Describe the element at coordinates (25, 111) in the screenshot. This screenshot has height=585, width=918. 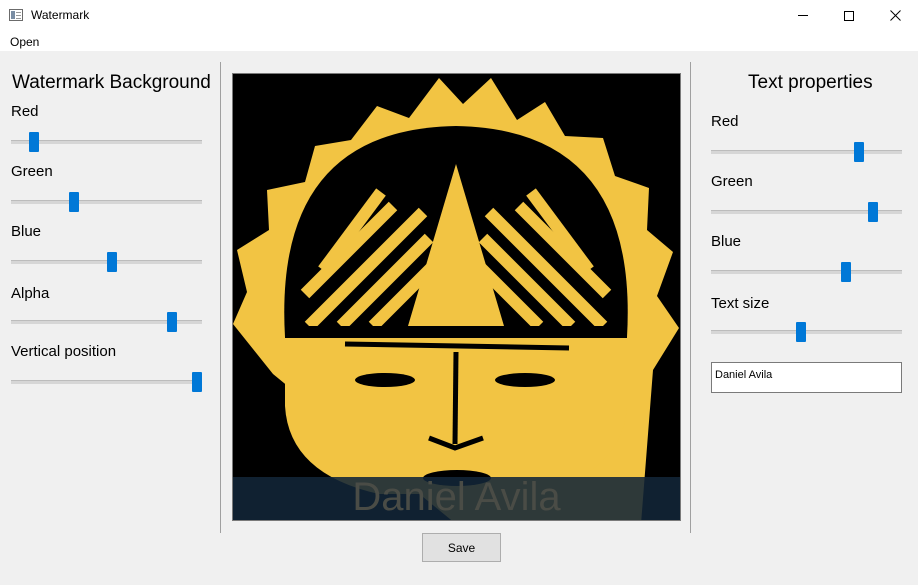
I see `bg-red-label: Red` at that location.